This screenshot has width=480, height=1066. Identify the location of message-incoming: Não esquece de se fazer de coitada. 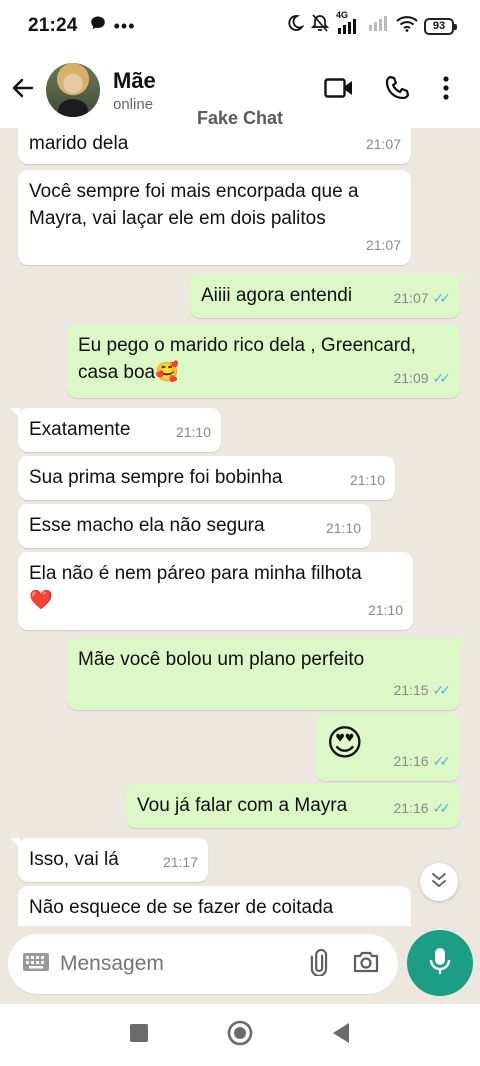
(214, 906).